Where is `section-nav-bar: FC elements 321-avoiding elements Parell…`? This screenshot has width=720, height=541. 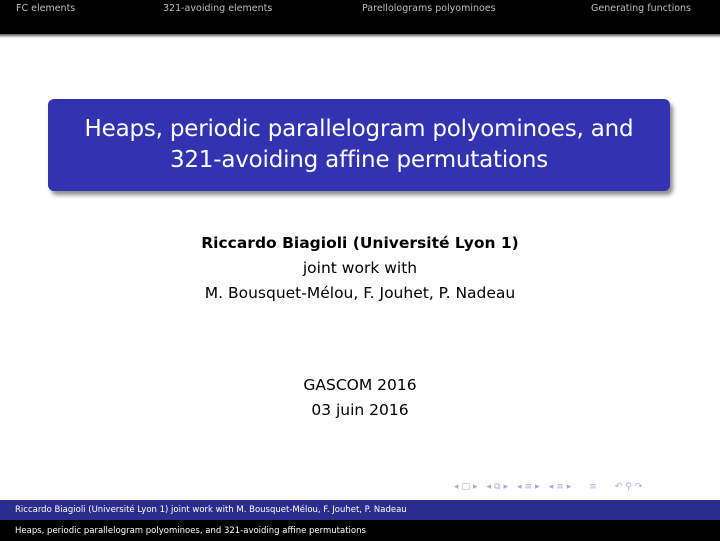
section-nav-bar: FC elements 321-avoiding elements Parell… is located at coordinates (360, 17).